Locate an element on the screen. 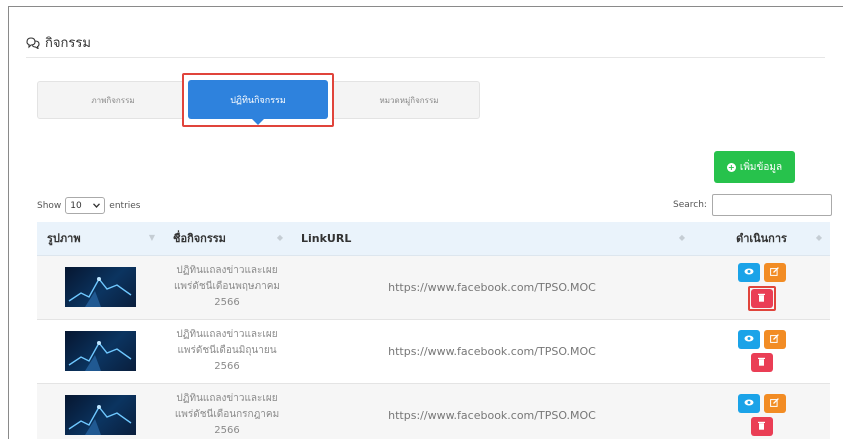 The width and height of the screenshot is (843, 439). tab-activity-images: ภาพกิจกรรม is located at coordinates (113, 100).